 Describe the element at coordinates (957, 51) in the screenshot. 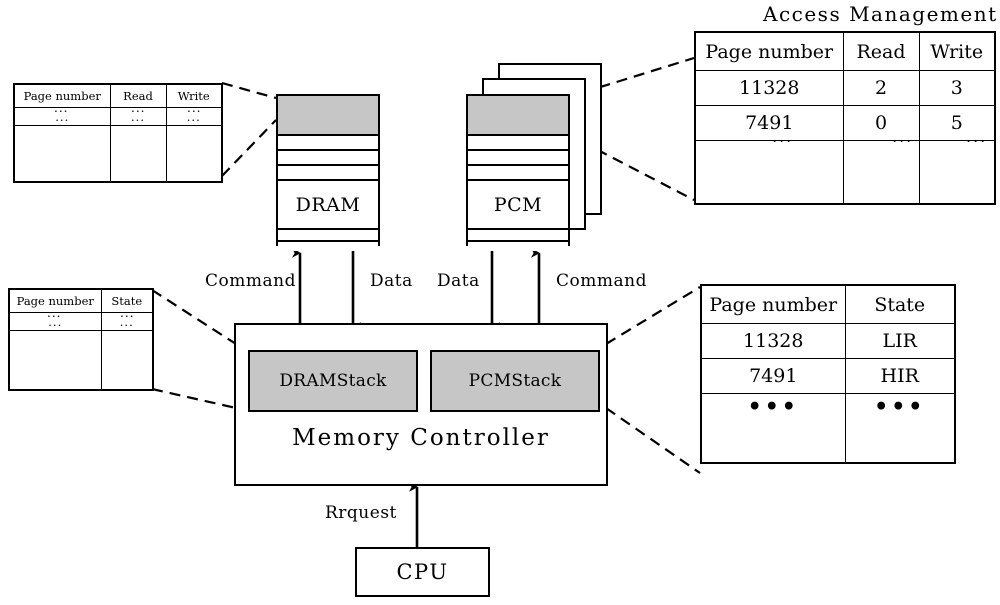

I see `column-header-write: Write` at that location.